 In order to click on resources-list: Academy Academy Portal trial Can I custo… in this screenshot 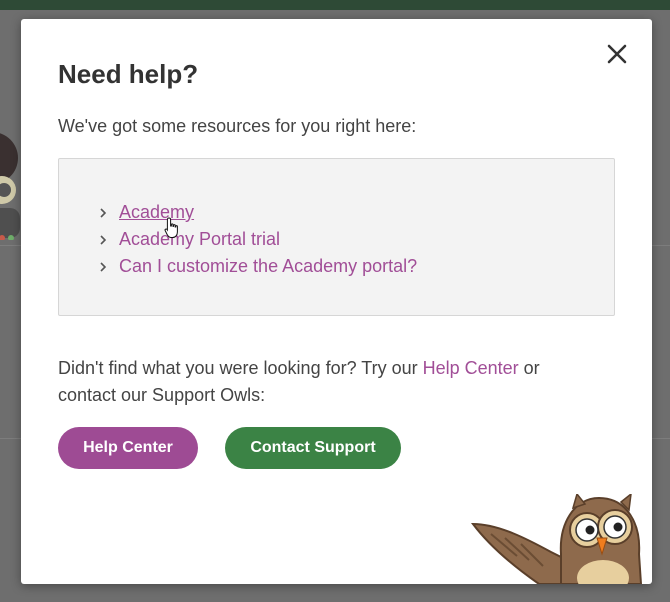, I will do `click(257, 239)`.